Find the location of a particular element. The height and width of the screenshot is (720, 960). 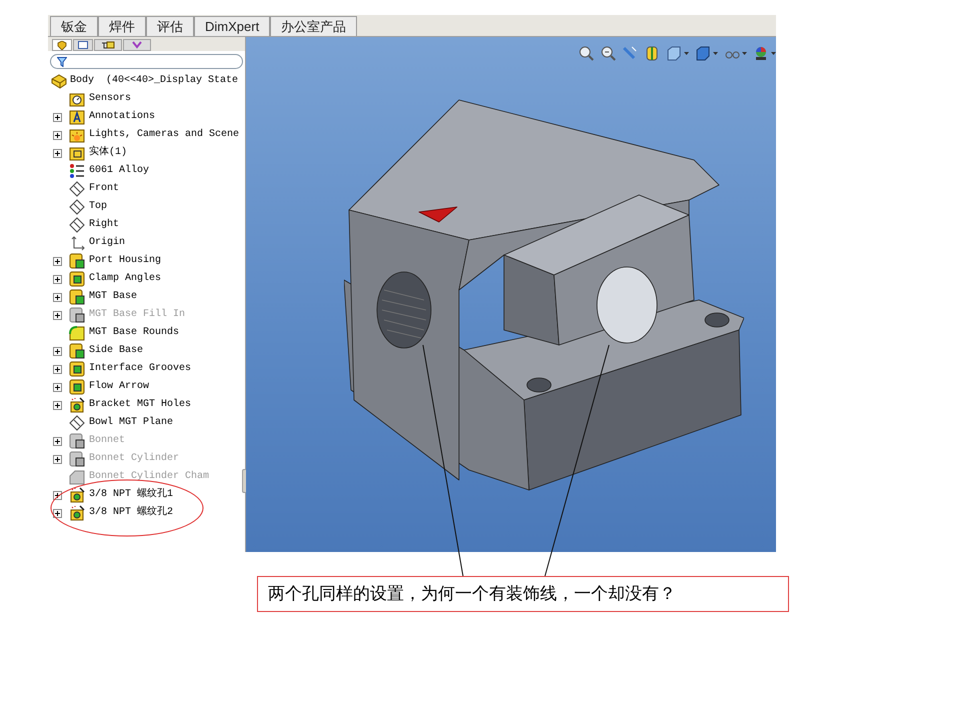

tree-item: Interface Grooves is located at coordinates (140, 369).